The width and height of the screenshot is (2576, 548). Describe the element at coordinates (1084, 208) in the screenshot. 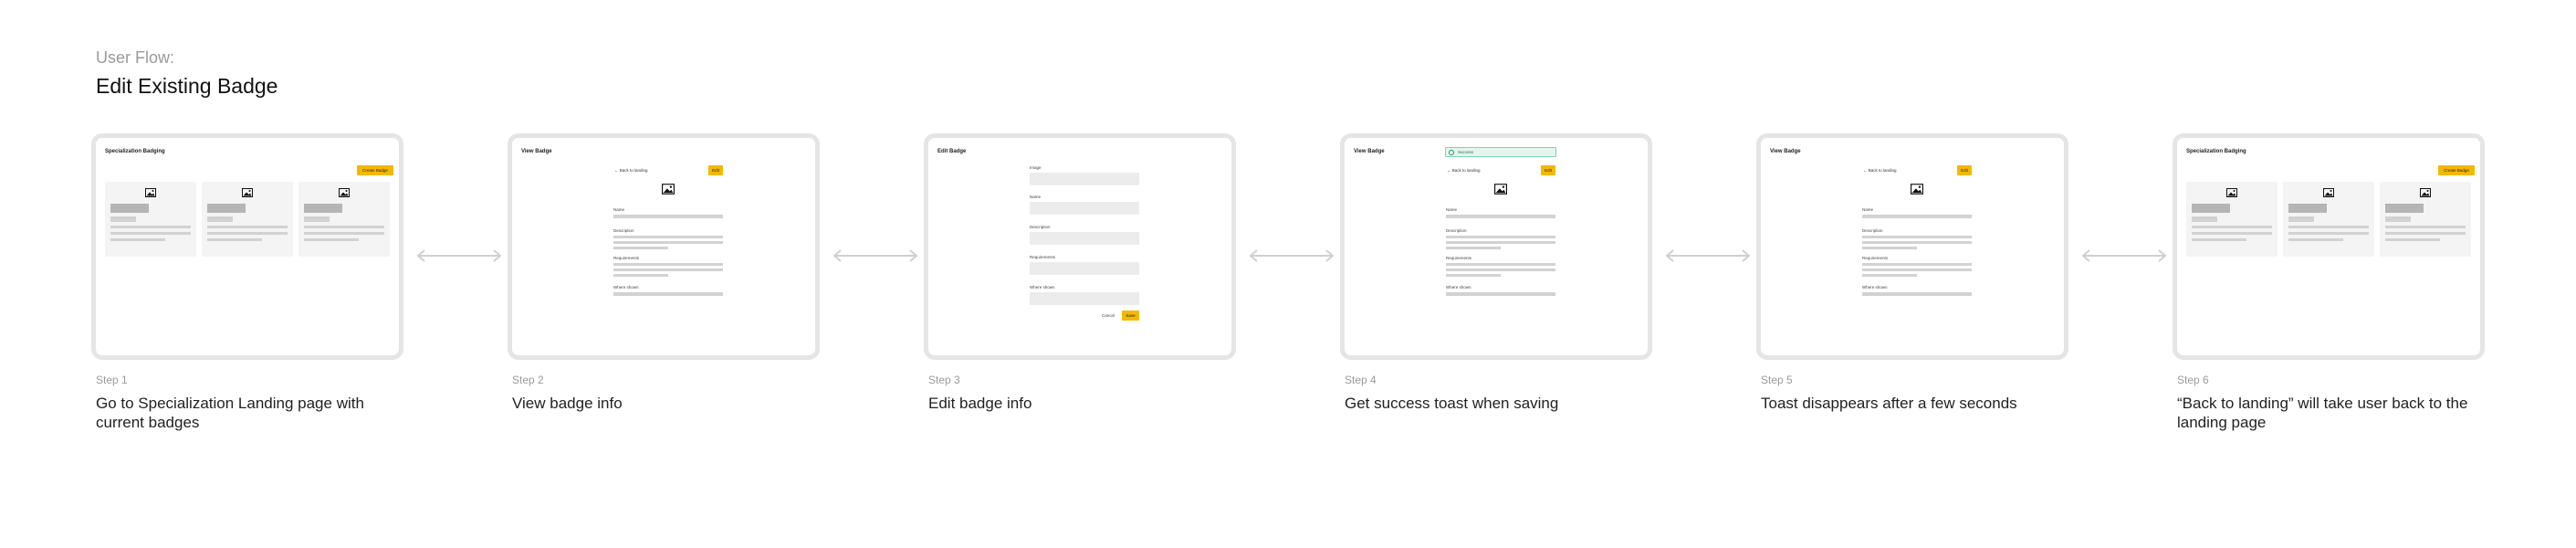

I see `name-field` at that location.